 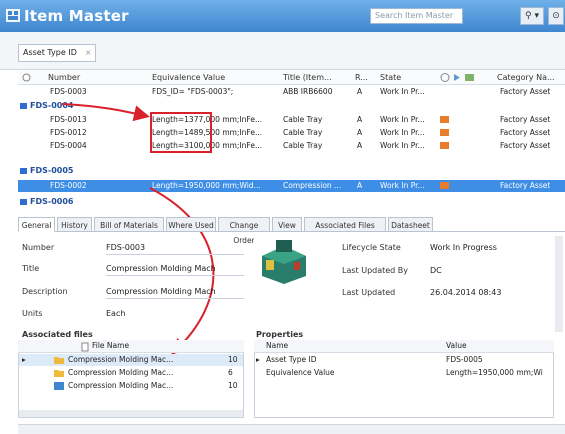 I want to click on col-equivalence: Equivalence Value, so click(x=188, y=77).